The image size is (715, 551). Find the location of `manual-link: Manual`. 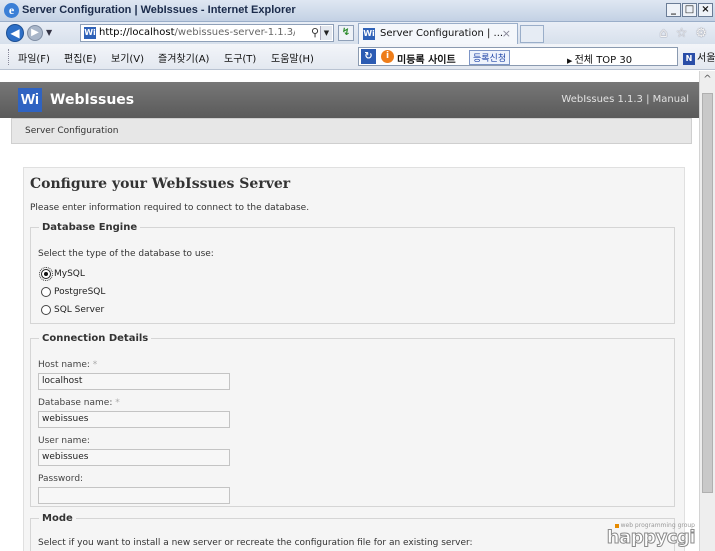

manual-link: Manual is located at coordinates (671, 99).